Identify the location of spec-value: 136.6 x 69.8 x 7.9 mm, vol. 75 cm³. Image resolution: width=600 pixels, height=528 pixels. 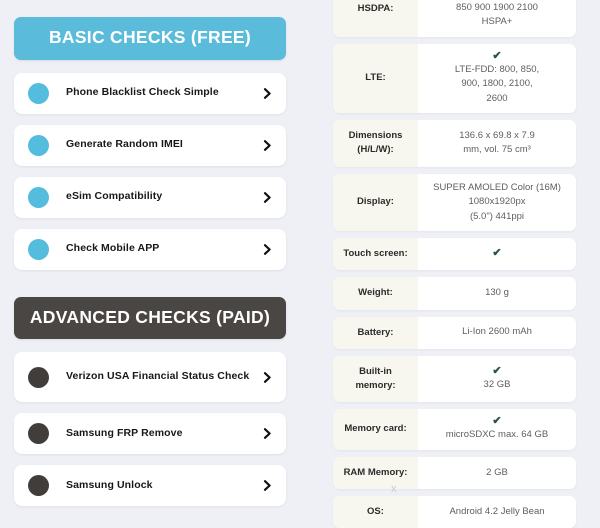
(497, 143).